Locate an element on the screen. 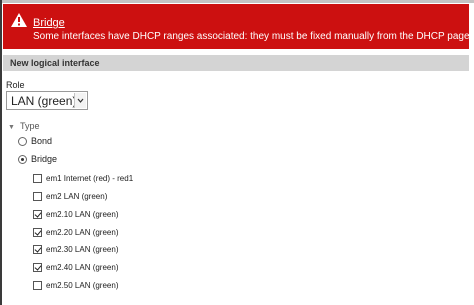 This screenshot has width=474, height=305. radio-bond-input is located at coordinates (22, 141).